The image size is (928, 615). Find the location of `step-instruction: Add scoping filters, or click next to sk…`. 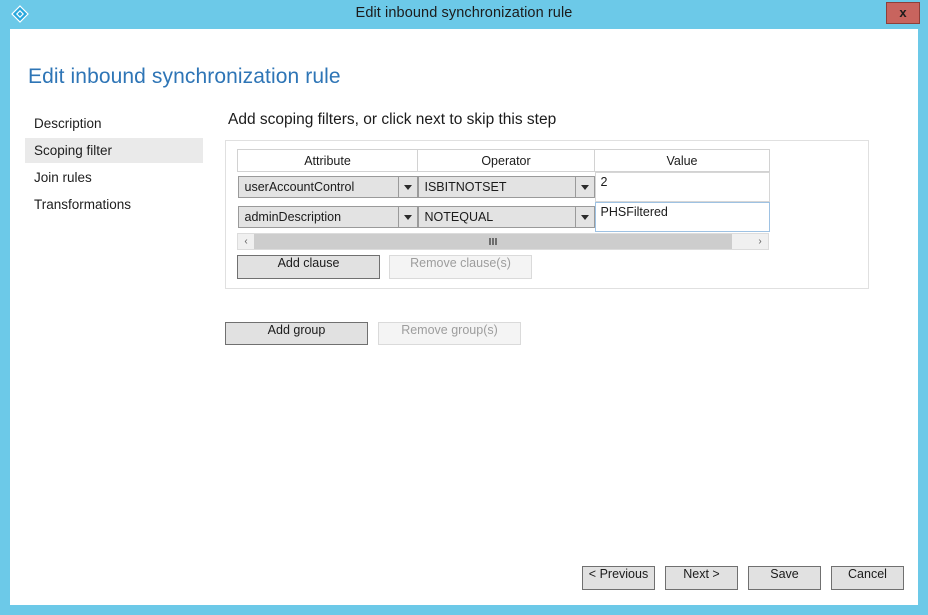

step-instruction: Add scoping filters, or click next to sk… is located at coordinates (392, 119).